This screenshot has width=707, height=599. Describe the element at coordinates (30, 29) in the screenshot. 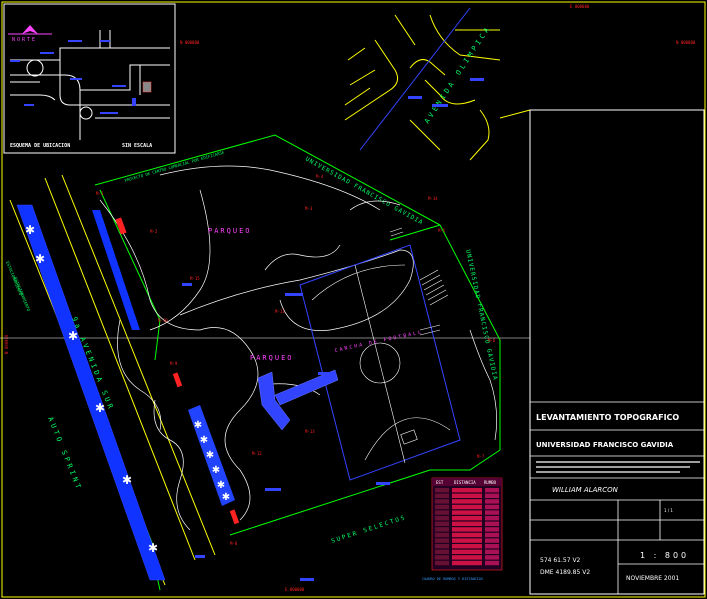

I see `north-arrow-icon` at that location.